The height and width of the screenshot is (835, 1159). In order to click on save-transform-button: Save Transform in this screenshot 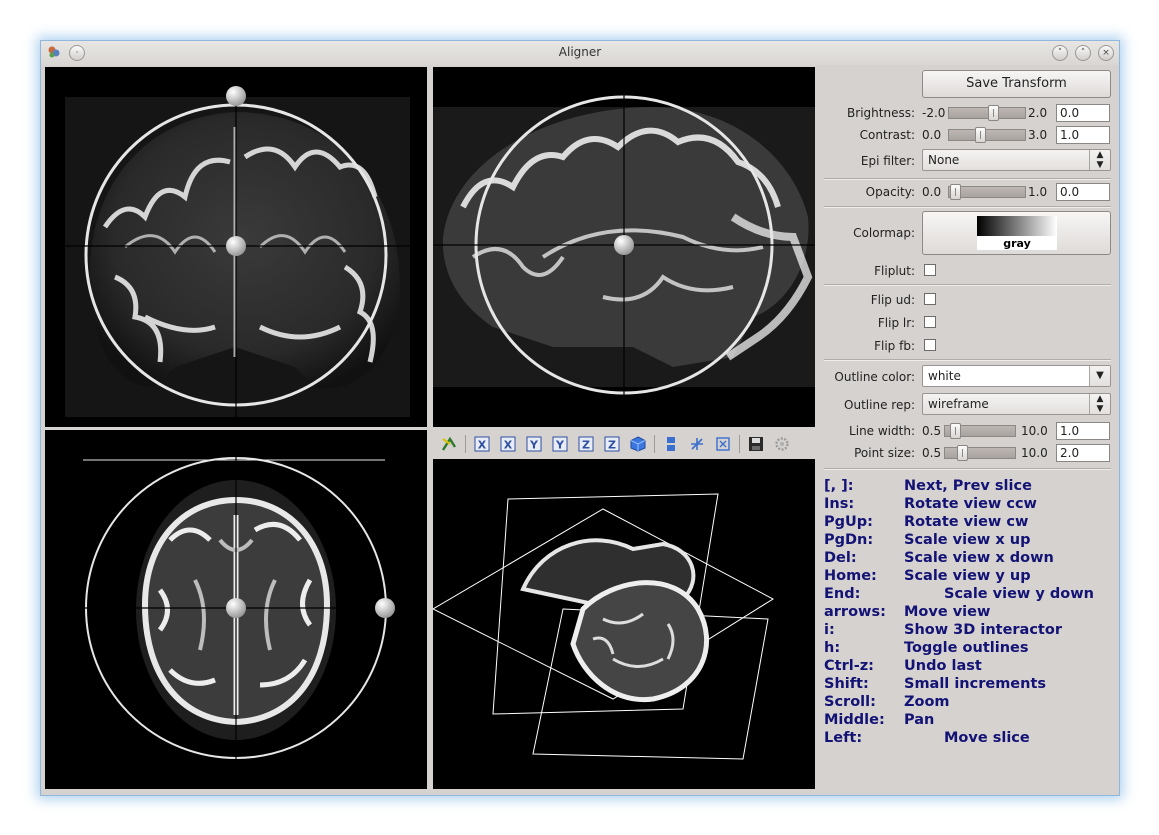, I will do `click(1016, 84)`.